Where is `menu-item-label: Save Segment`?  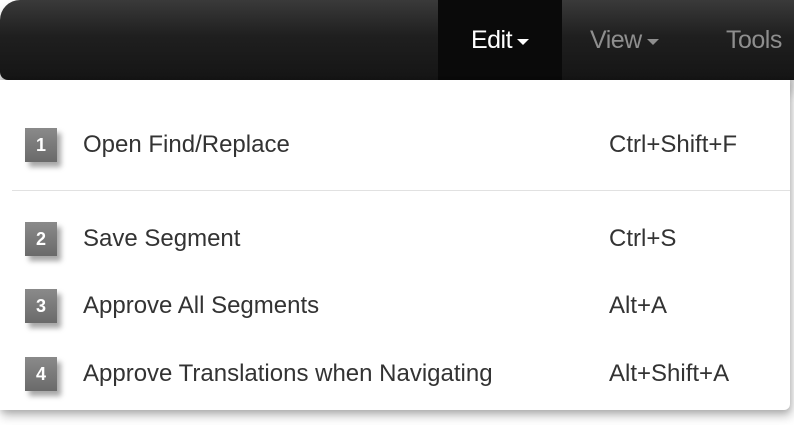 menu-item-label: Save Segment is located at coordinates (162, 238).